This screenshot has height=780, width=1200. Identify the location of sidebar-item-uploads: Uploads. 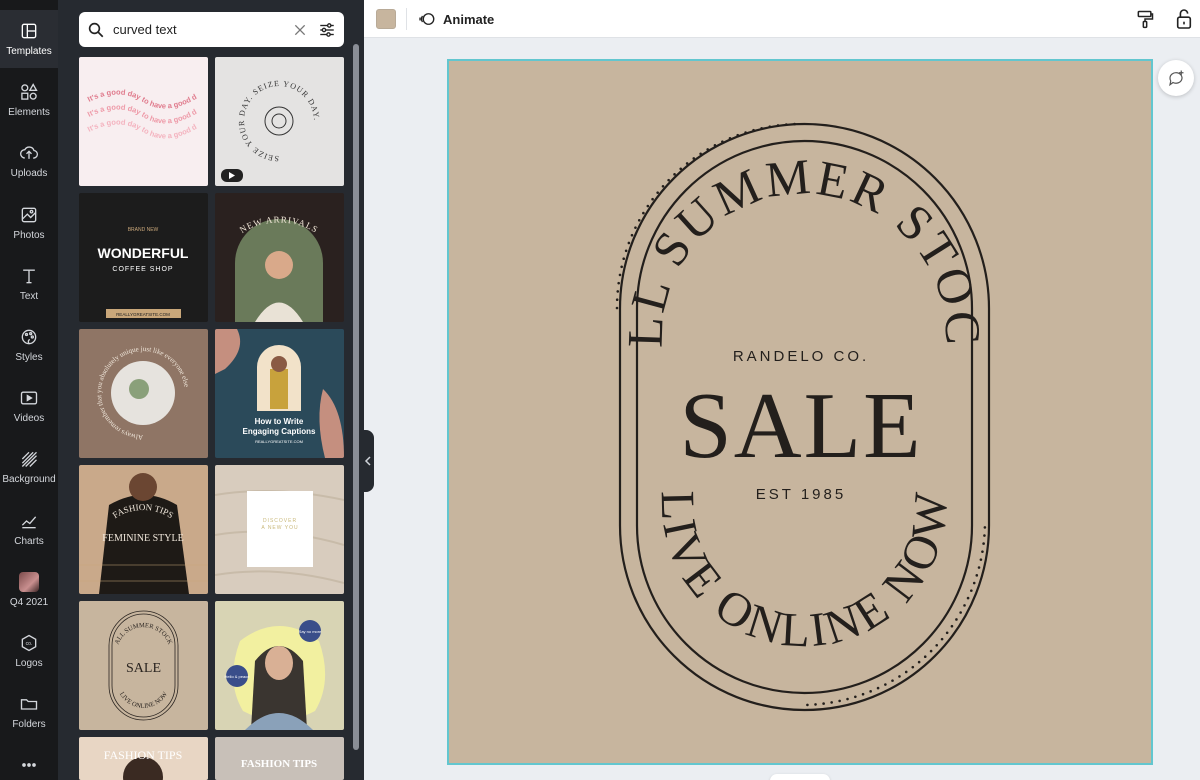
(29, 161).